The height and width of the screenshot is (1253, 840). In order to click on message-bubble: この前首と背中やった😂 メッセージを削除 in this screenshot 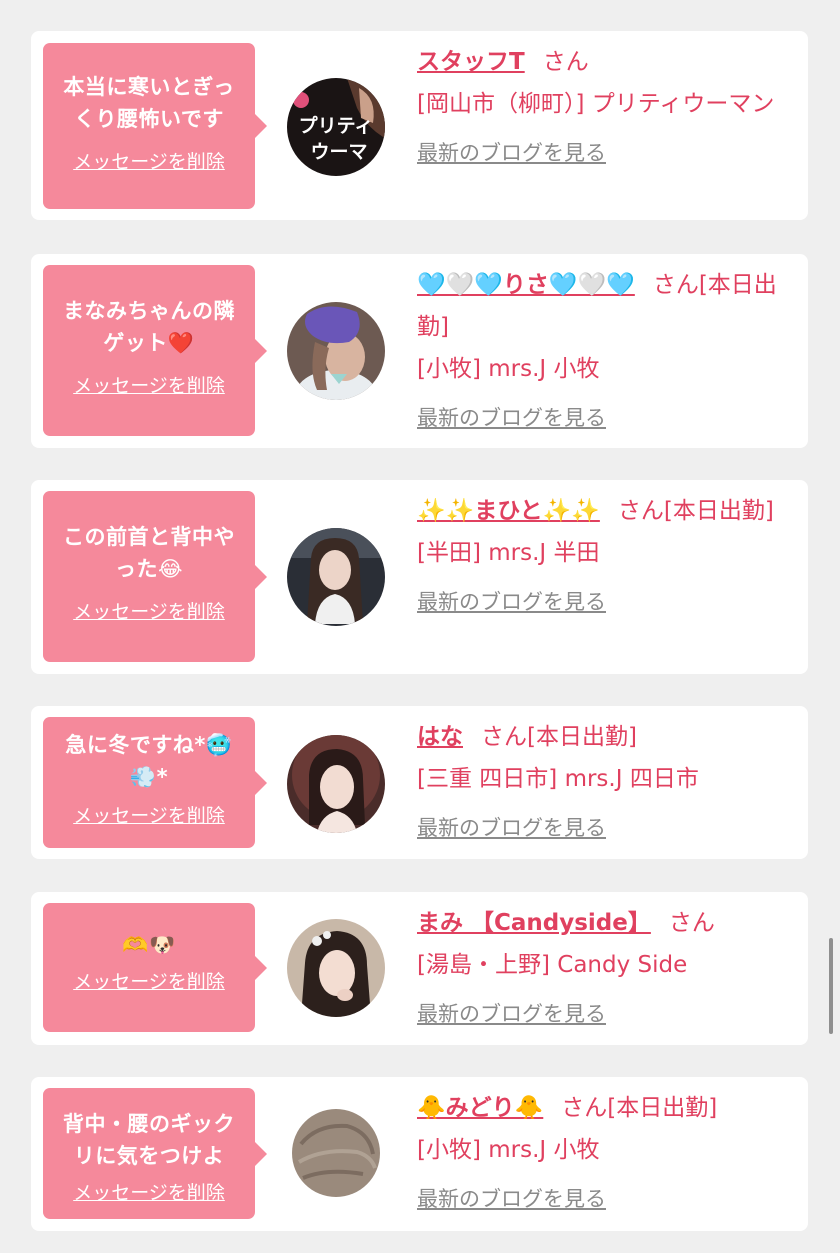, I will do `click(155, 576)`.